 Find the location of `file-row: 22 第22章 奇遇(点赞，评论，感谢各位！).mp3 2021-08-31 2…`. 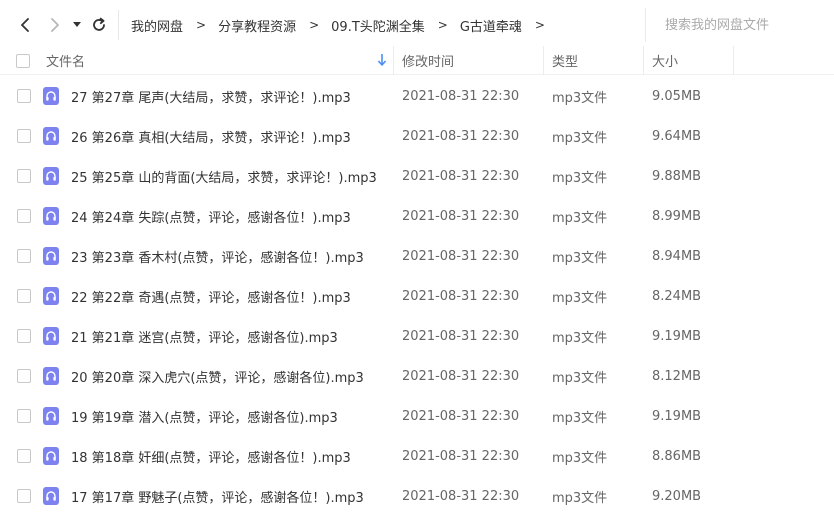

file-row: 22 第22章 奇遇(点赞，评论，感谢各位！).mp3 2021-08-31 2… is located at coordinates (417, 296).